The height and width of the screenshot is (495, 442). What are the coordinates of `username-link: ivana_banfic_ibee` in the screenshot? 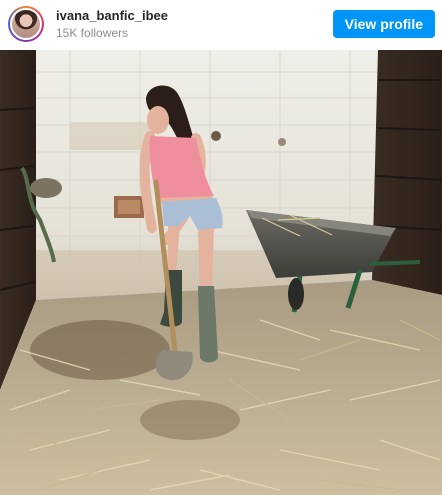 It's located at (194, 16).